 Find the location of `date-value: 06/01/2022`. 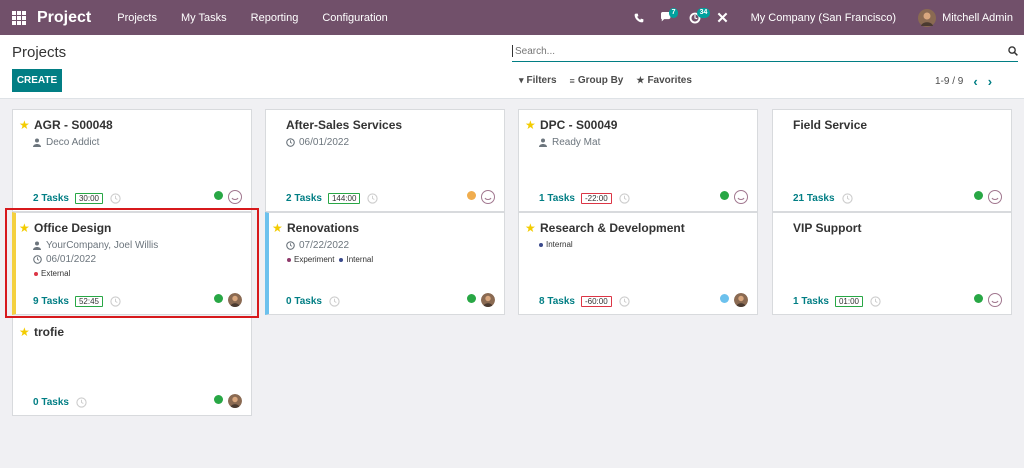

date-value: 06/01/2022 is located at coordinates (324, 142).